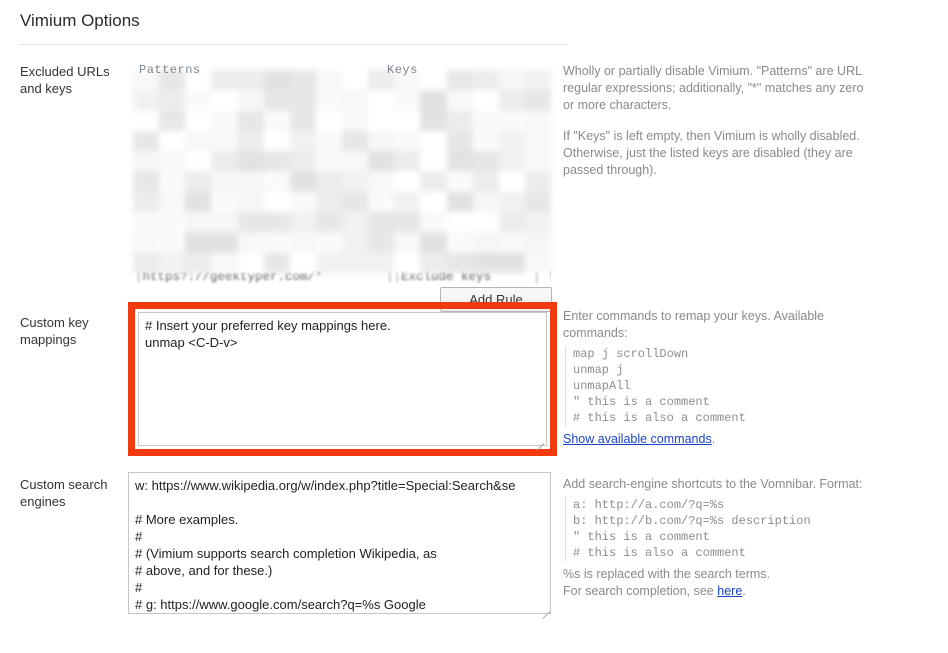 This screenshot has width=948, height=653. I want to click on show-available-commands-link-suffix: ., so click(713, 439).